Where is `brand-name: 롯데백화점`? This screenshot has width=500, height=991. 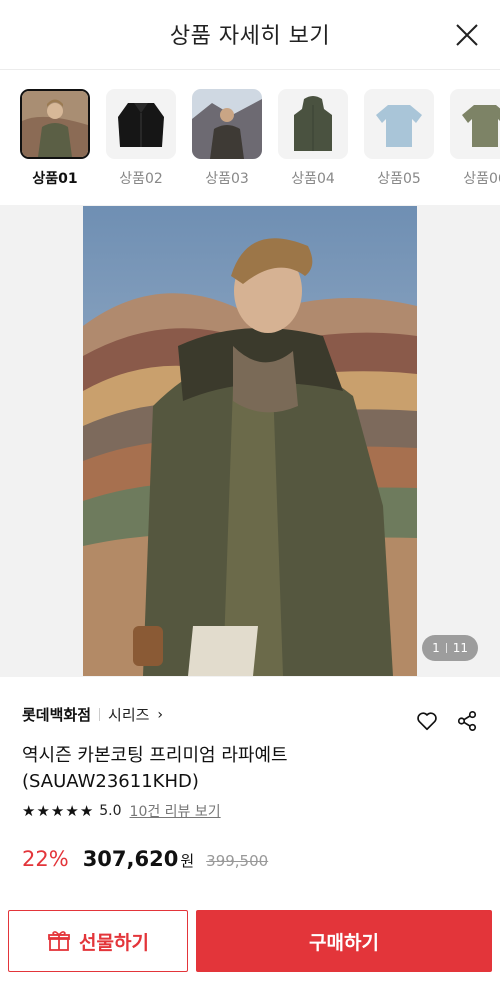
brand-name: 롯데백화점 is located at coordinates (56, 714).